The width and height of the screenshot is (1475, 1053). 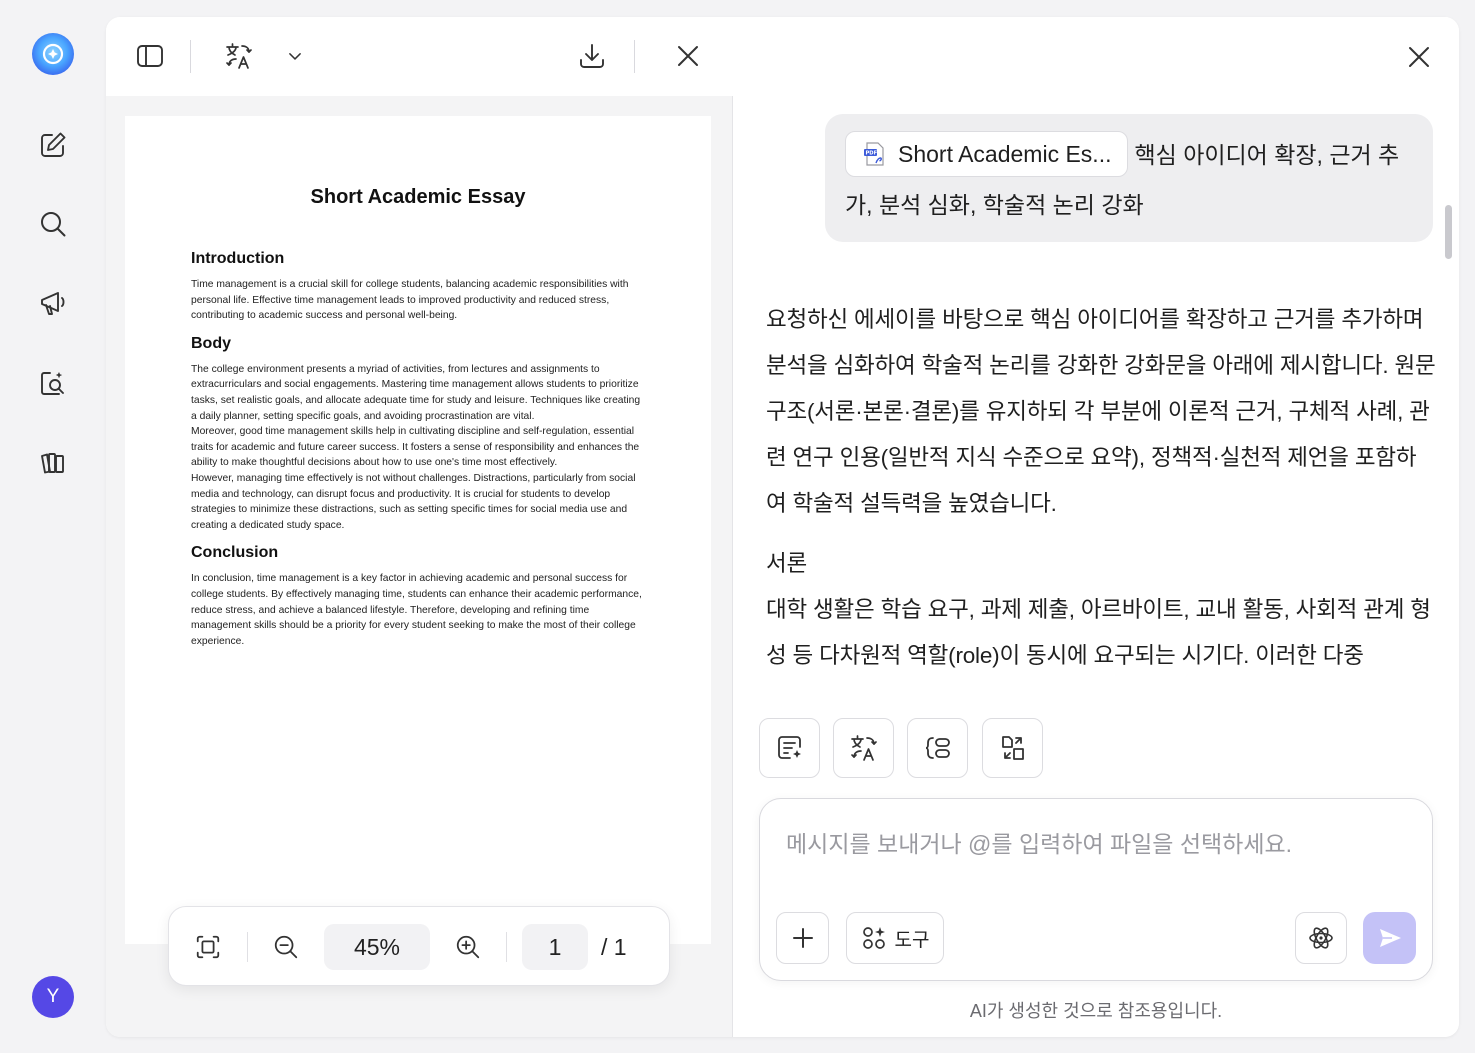 What do you see at coordinates (1096, 1011) in the screenshot?
I see `ai-disclaimer: AI가 생성한 것으로 참조용입니다.` at bounding box center [1096, 1011].